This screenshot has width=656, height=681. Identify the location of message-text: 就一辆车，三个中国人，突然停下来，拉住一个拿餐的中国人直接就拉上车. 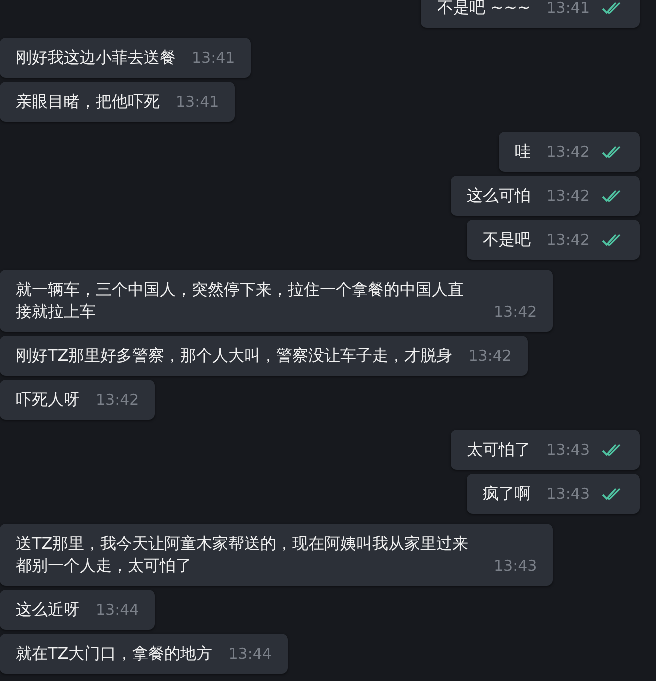
(240, 301).